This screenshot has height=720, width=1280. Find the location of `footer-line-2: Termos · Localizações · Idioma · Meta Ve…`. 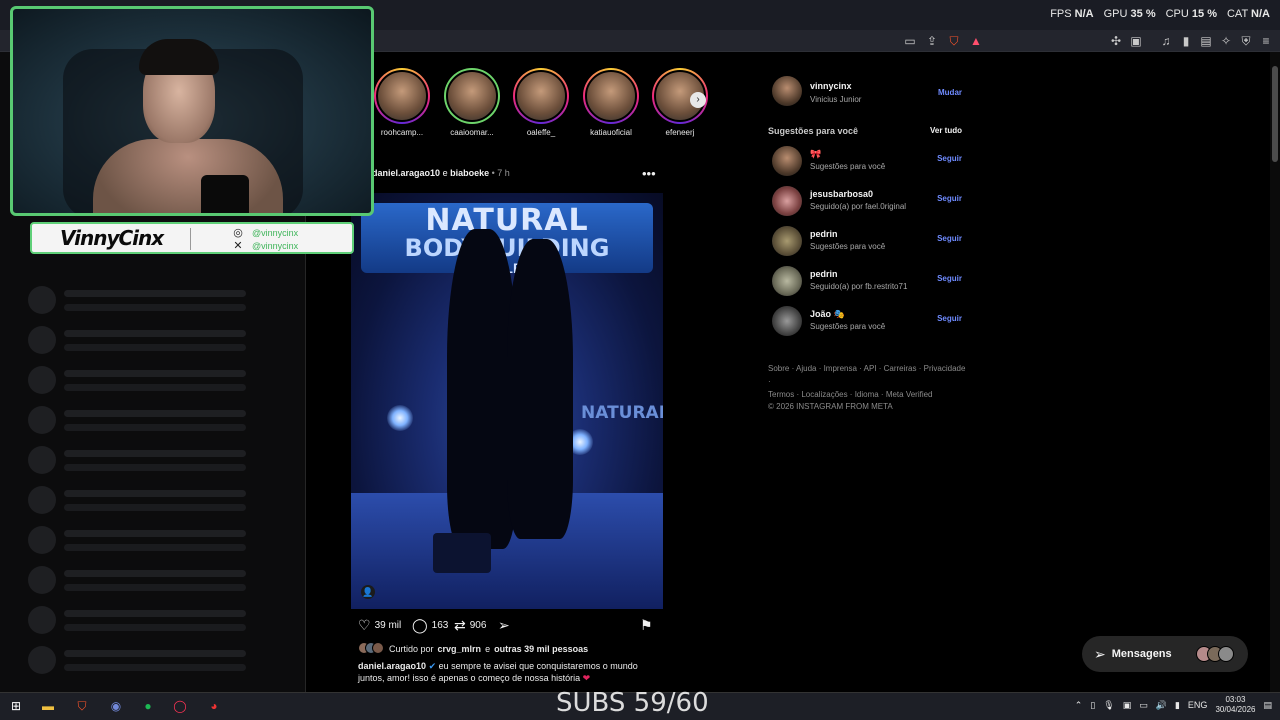

footer-line-2: Termos · Localizações · Idioma · Meta Ve… is located at coordinates (868, 394).